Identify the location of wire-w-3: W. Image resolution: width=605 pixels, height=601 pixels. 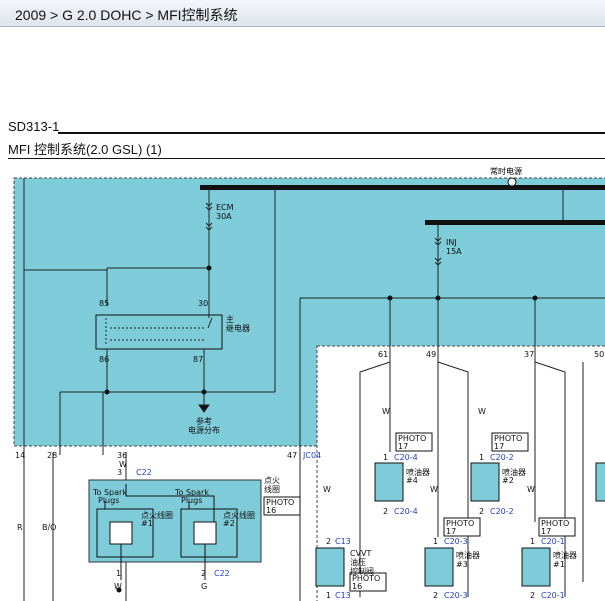
(482, 411).